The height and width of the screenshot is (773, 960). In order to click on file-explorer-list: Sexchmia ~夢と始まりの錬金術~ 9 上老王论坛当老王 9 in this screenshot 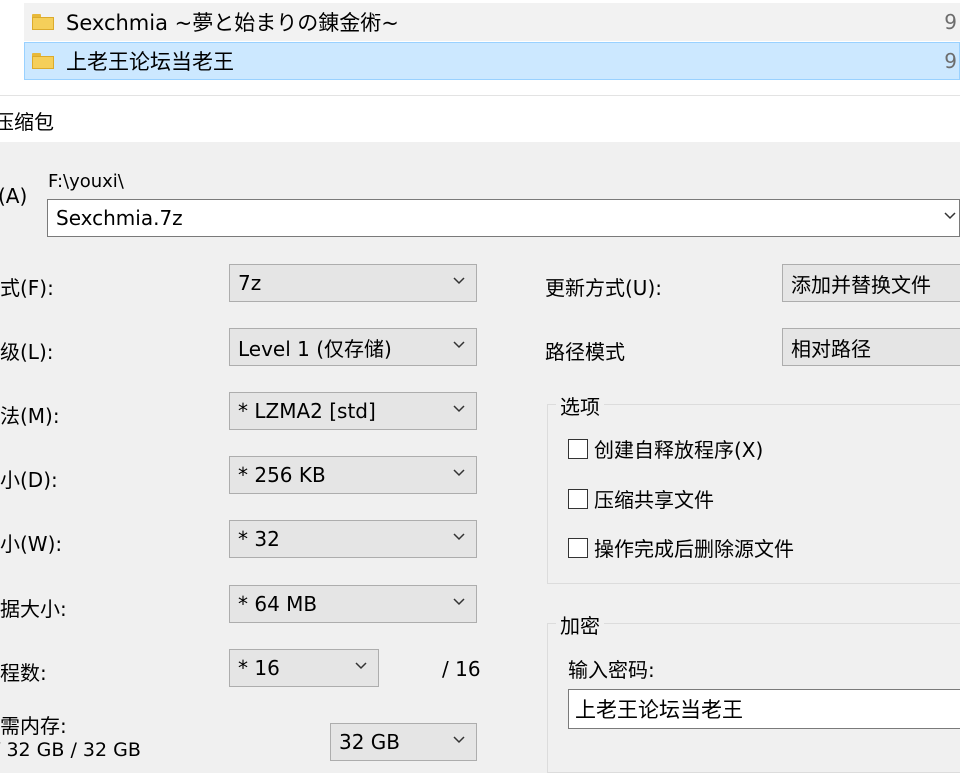, I will do `click(480, 48)`.